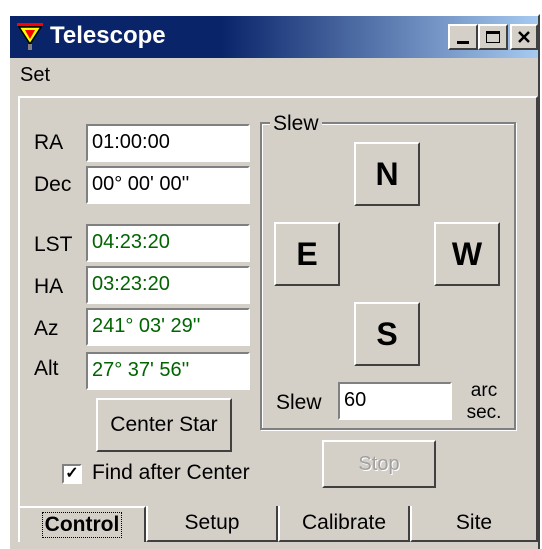  I want to click on tab-control-label: Control, so click(82, 525).